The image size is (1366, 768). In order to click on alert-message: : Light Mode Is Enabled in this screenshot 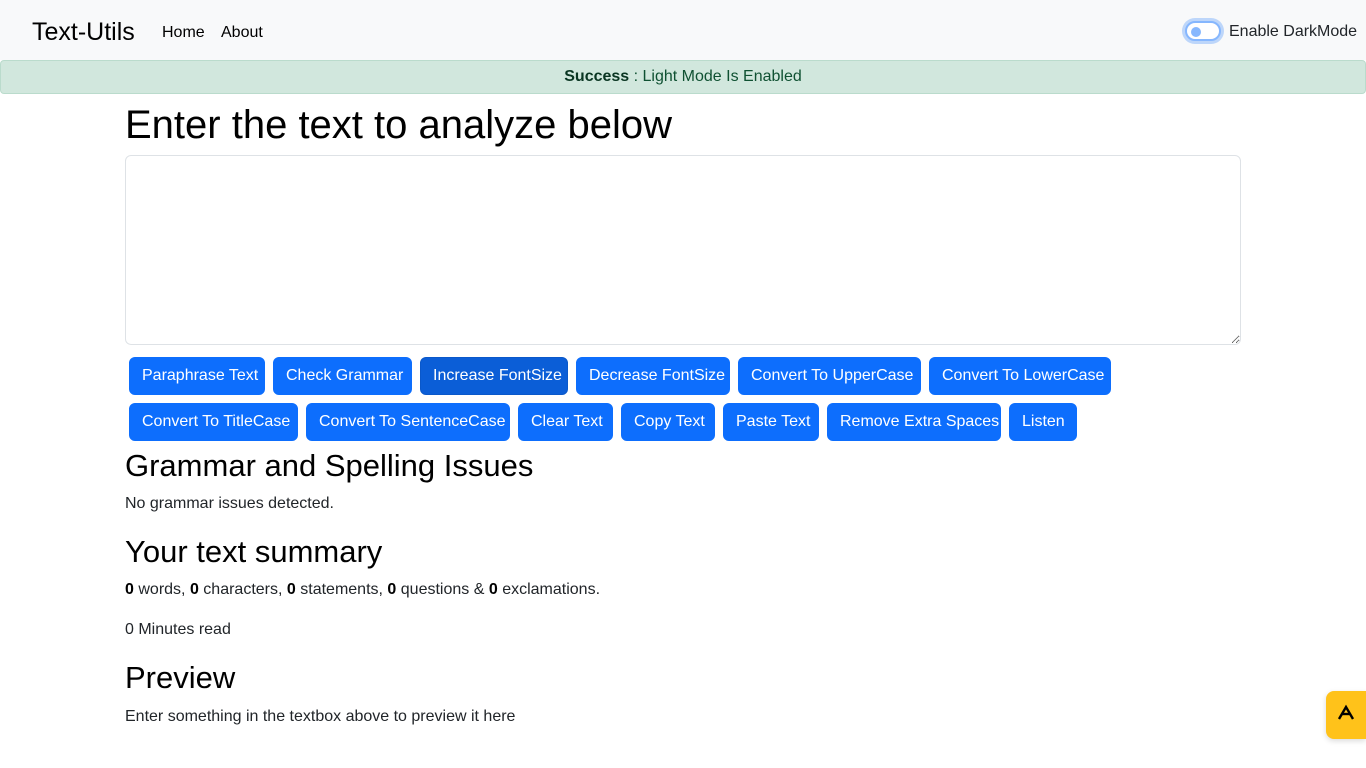, I will do `click(717, 76)`.